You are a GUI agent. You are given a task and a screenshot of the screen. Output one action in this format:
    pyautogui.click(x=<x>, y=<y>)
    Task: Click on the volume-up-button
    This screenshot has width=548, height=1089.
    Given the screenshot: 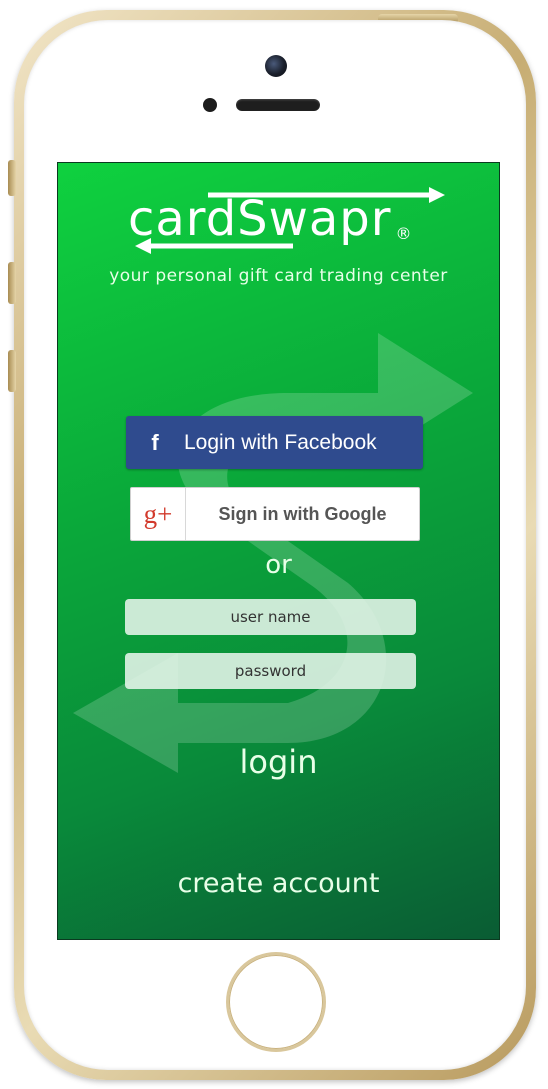 What is the action you would take?
    pyautogui.click(x=12, y=283)
    